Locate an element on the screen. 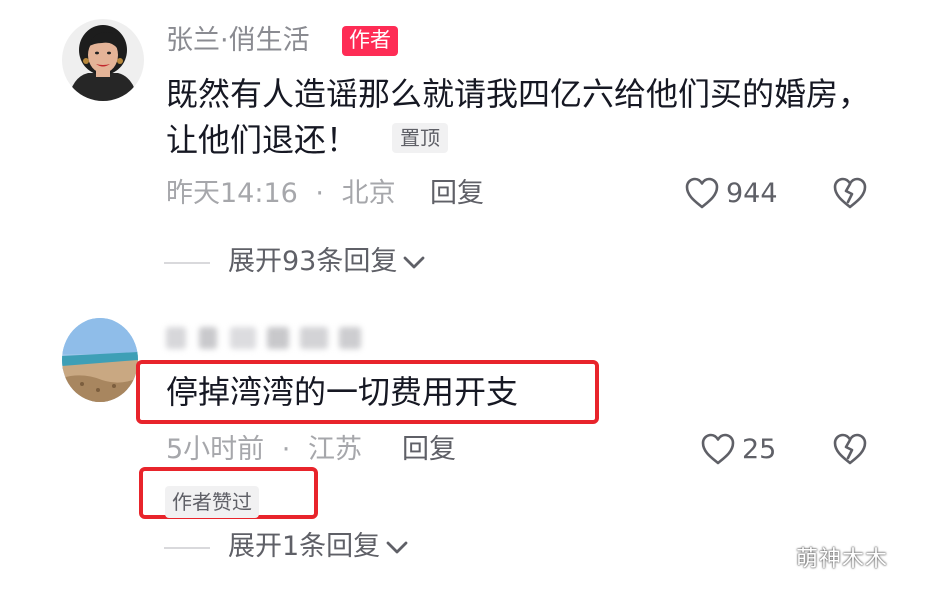 The width and height of the screenshot is (931, 589). location: 江苏 is located at coordinates (334, 449).